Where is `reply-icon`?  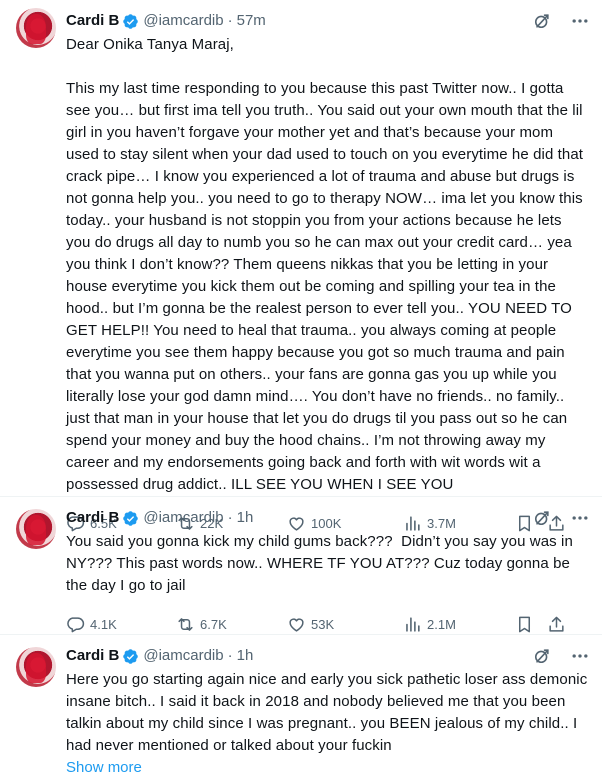 reply-icon is located at coordinates (76, 624).